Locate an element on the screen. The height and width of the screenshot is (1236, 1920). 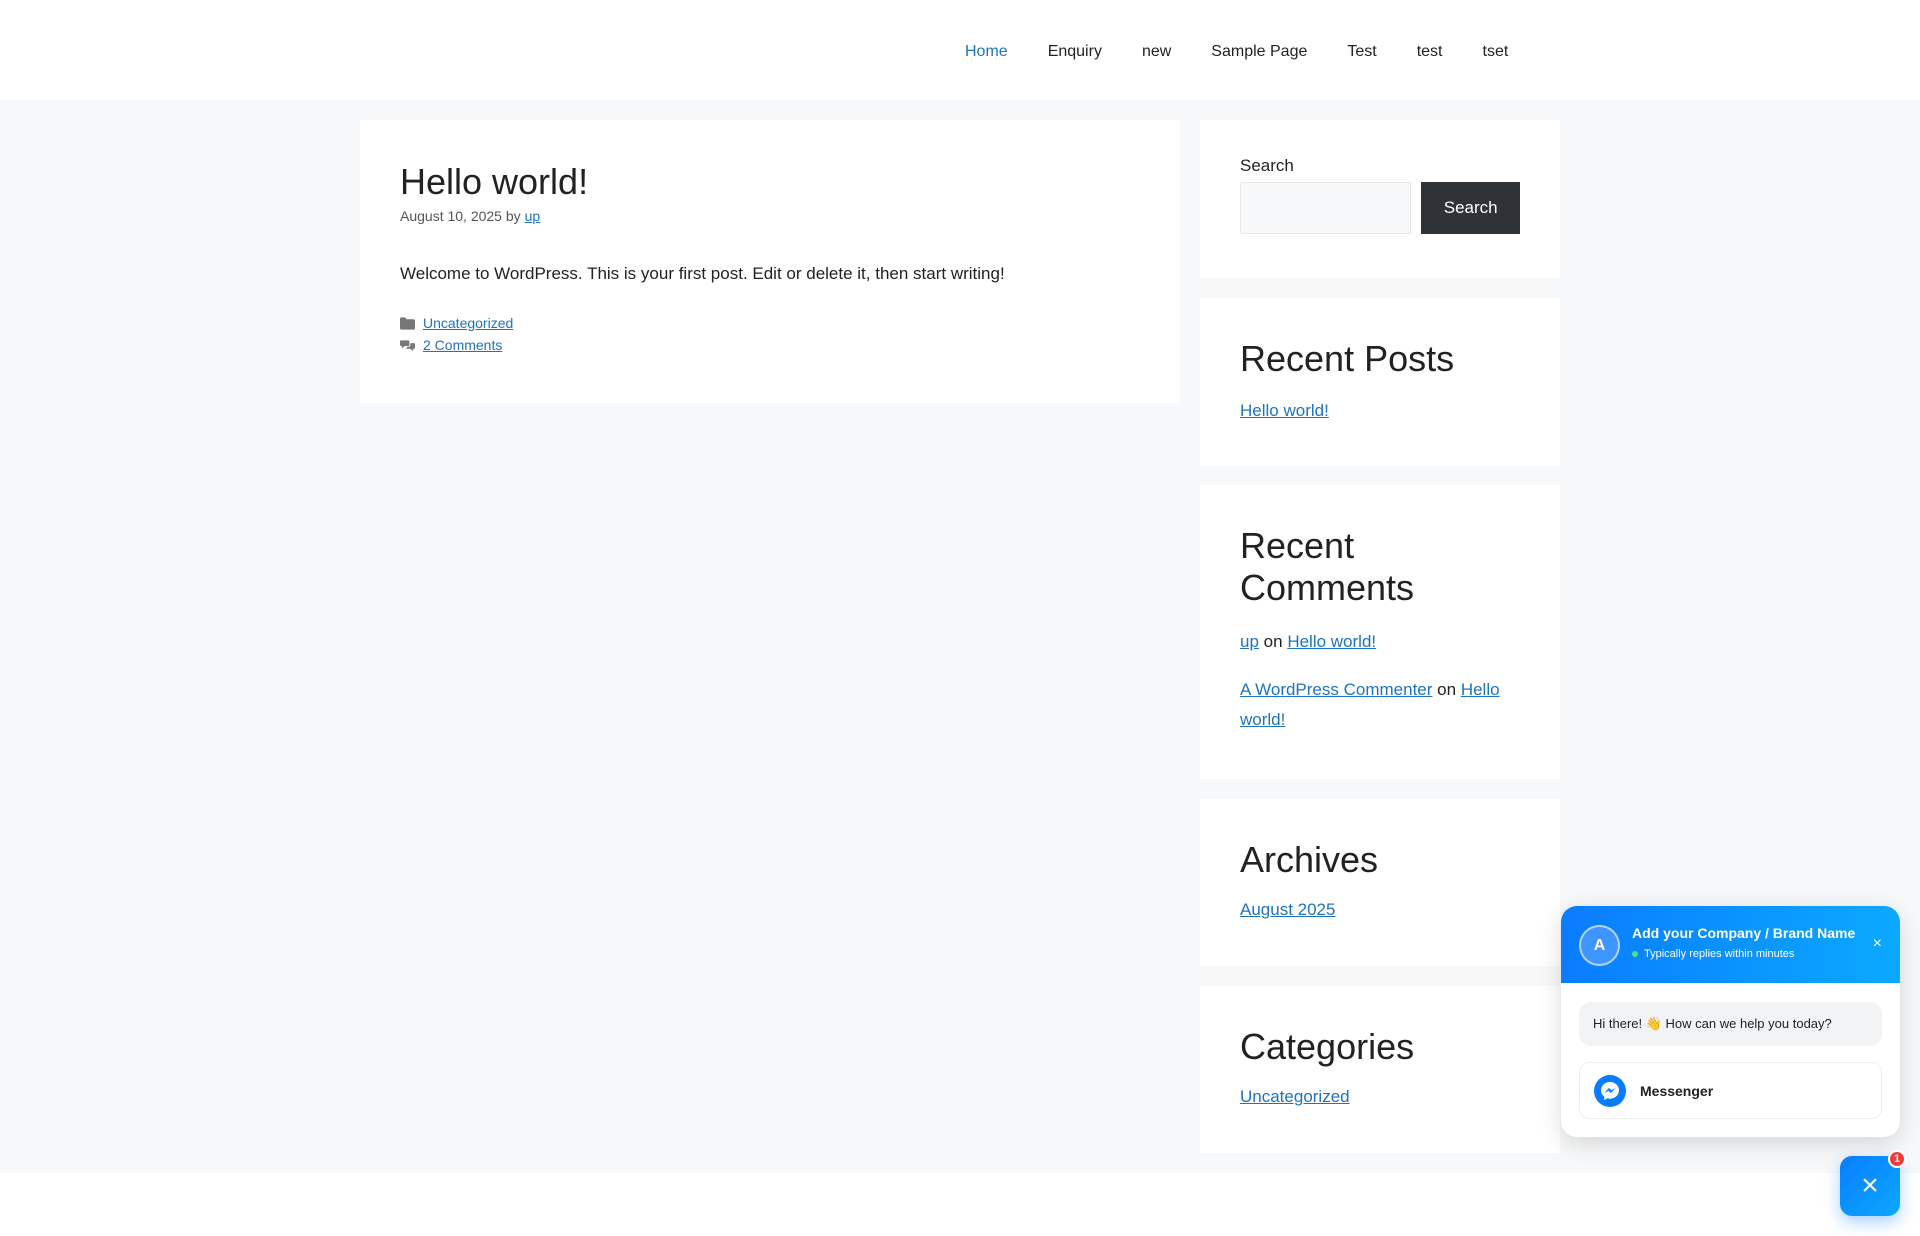
post-date: August 10, 2025 is located at coordinates (451, 216).